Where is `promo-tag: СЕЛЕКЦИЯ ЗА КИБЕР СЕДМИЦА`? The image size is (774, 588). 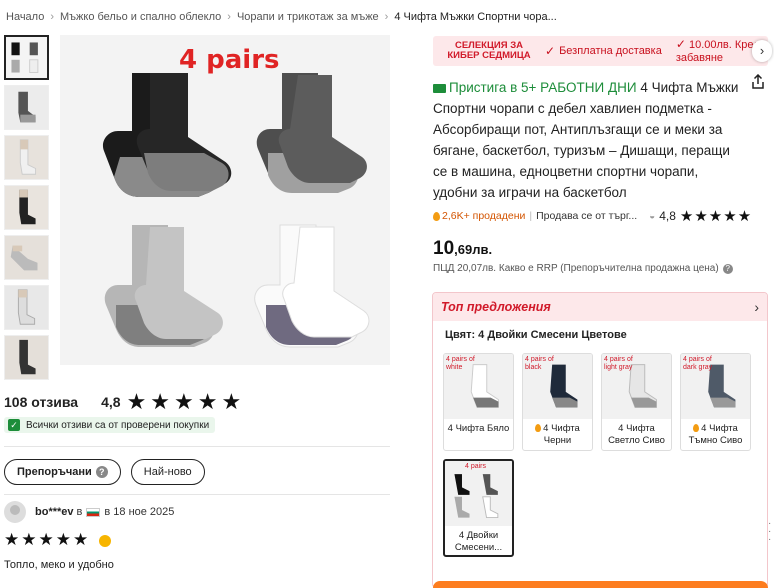 promo-tag: СЕЛЕКЦИЯ ЗА КИБЕР СЕДМИЦА is located at coordinates (489, 51).